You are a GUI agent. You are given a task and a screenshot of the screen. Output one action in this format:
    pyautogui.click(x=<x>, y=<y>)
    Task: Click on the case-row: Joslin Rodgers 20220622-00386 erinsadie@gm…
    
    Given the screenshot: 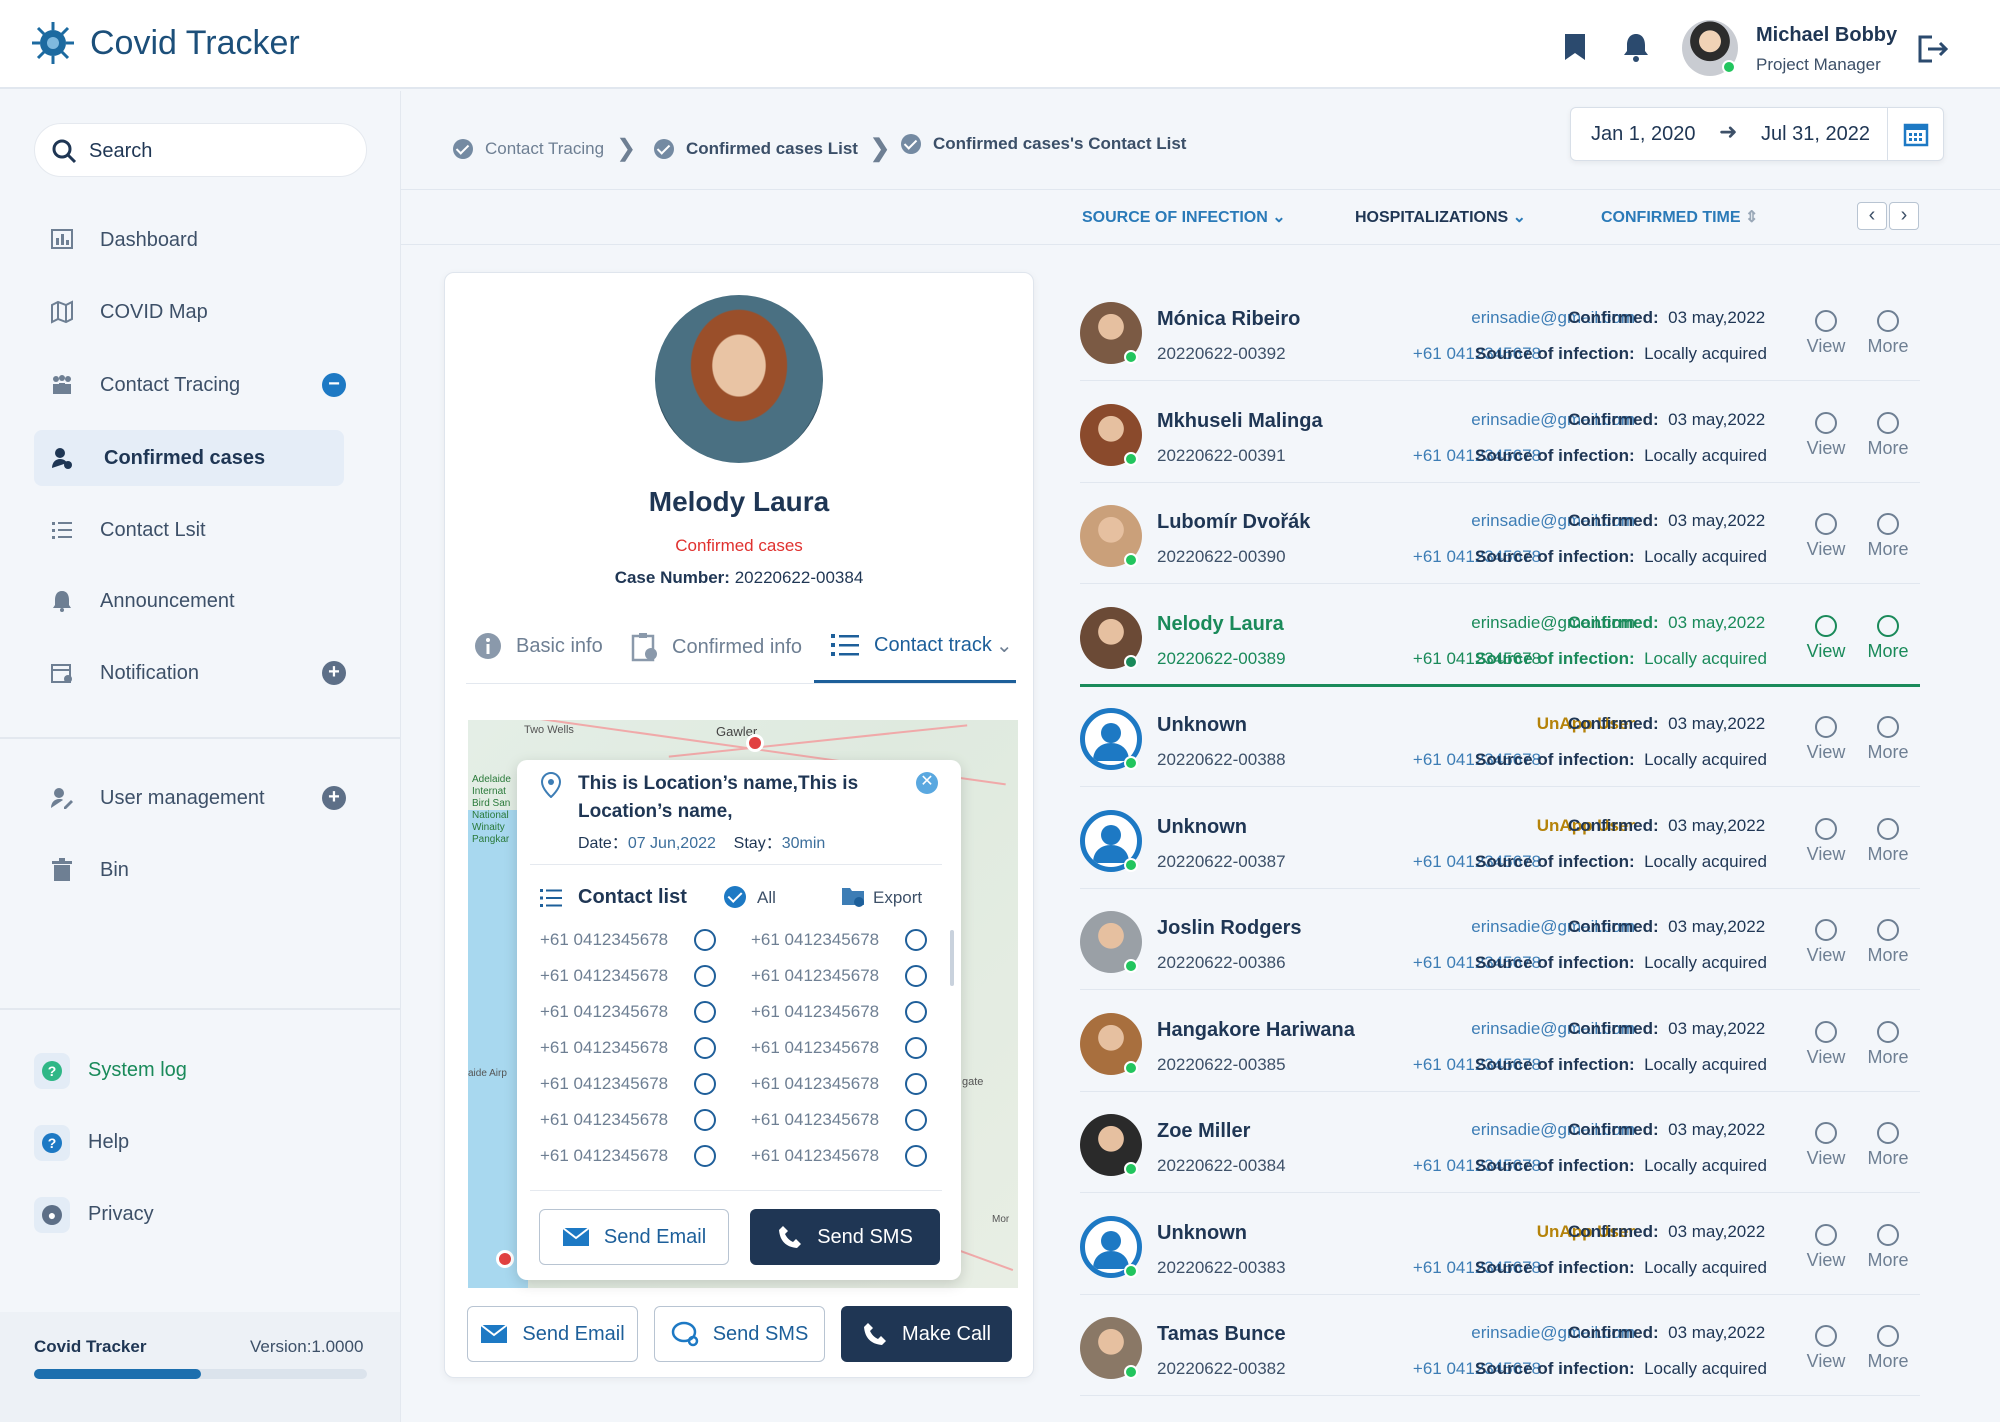 What is the action you would take?
    pyautogui.click(x=1500, y=941)
    